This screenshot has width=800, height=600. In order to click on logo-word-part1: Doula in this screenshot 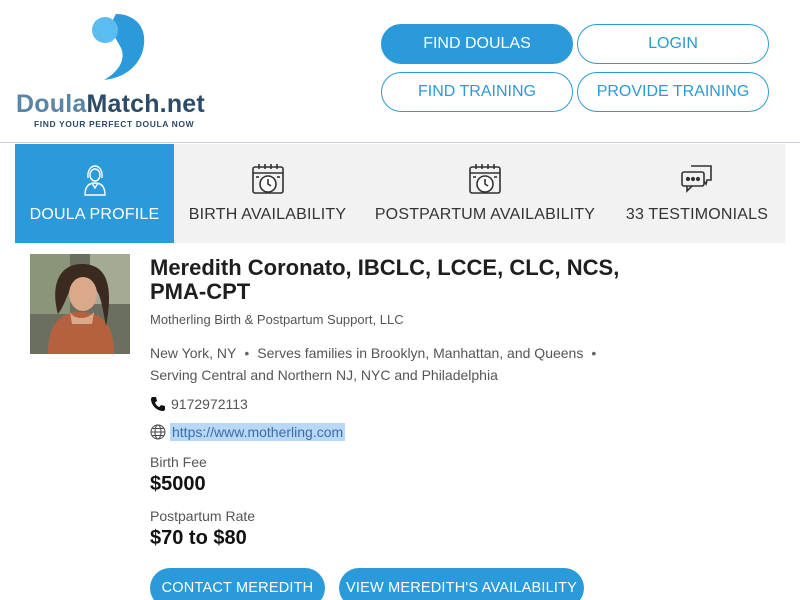, I will do `click(51, 104)`.